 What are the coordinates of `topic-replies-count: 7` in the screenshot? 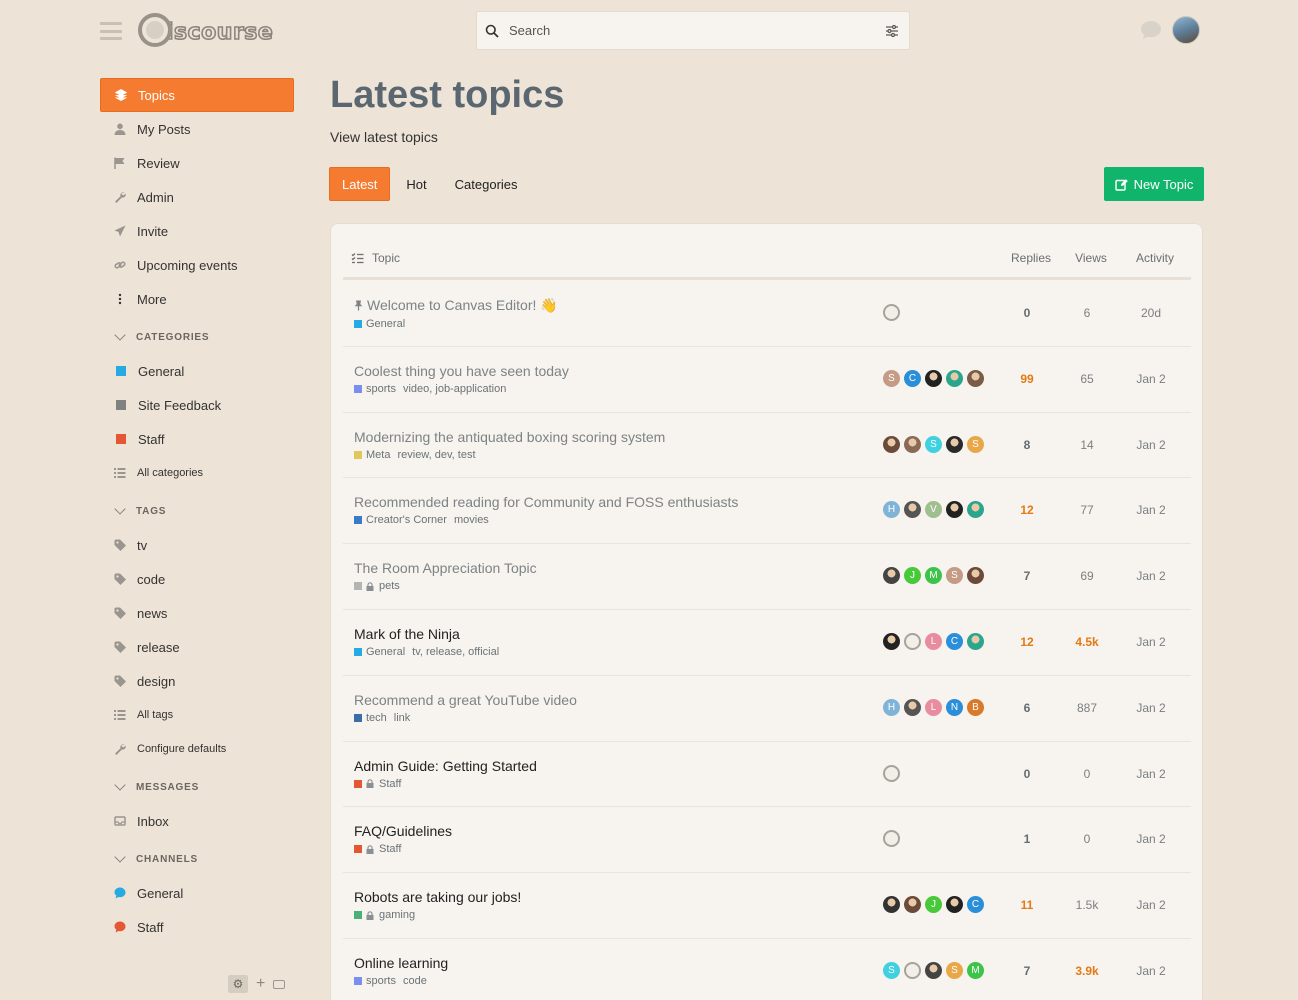 It's located at (1027, 971).